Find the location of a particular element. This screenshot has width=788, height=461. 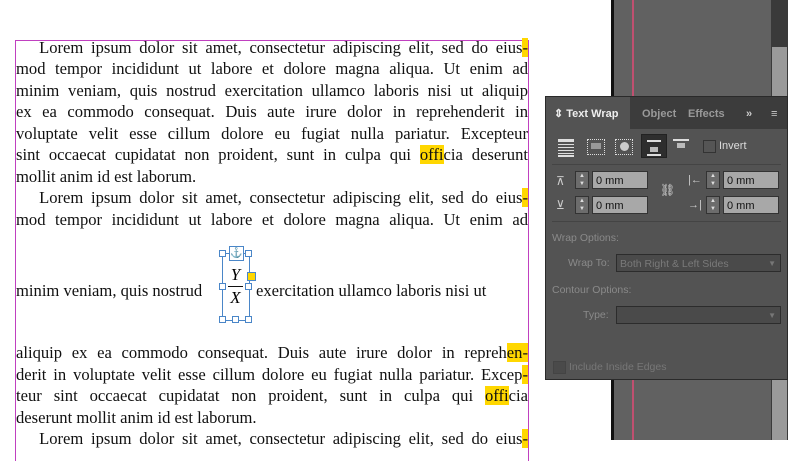

text-run: mollit anim id est laborum. is located at coordinates (106, 176).